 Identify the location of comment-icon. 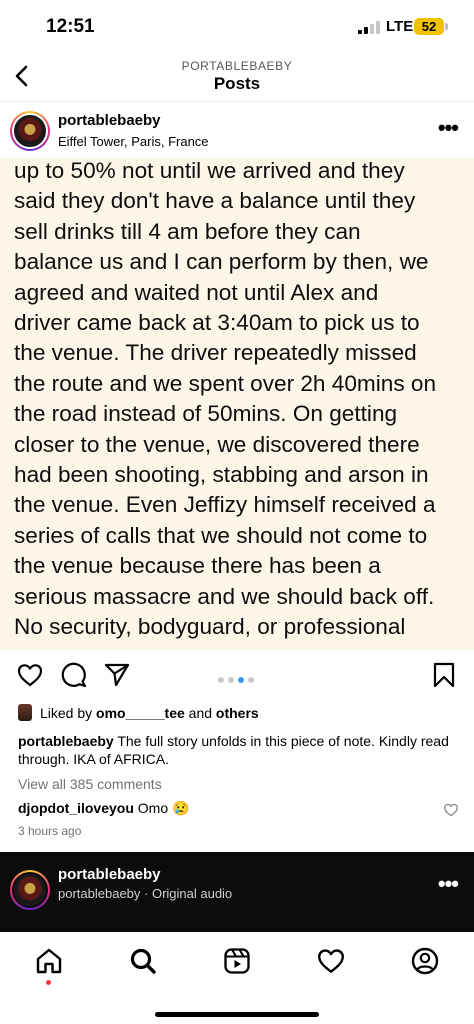
(74, 675).